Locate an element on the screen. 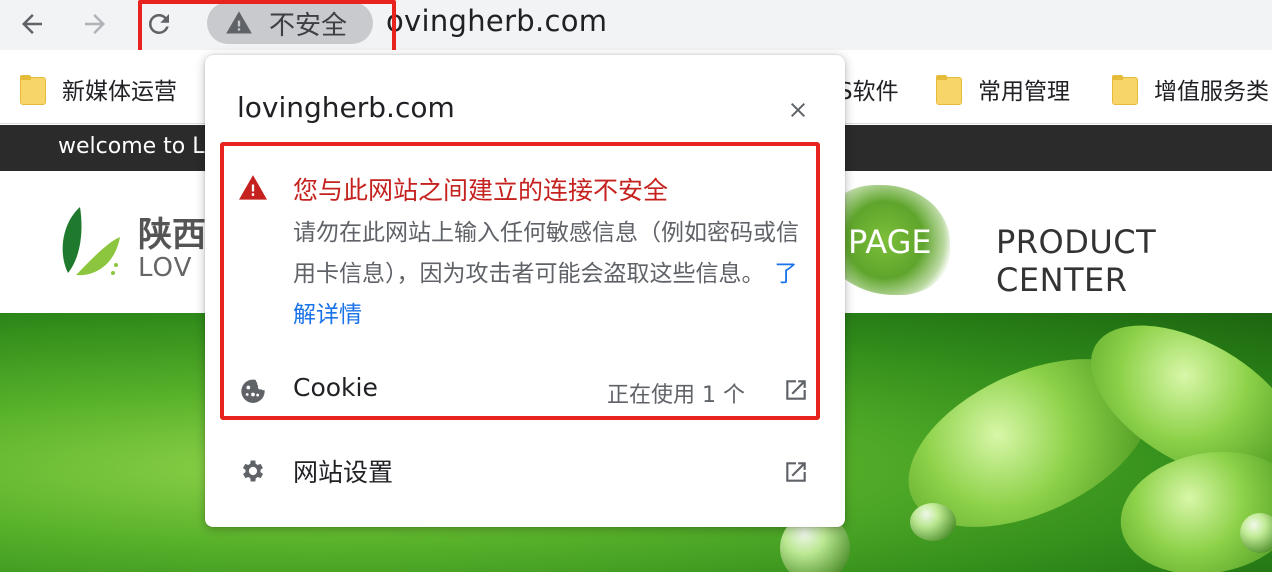 This screenshot has width=1272, height=572. forward-button is located at coordinates (95, 24).